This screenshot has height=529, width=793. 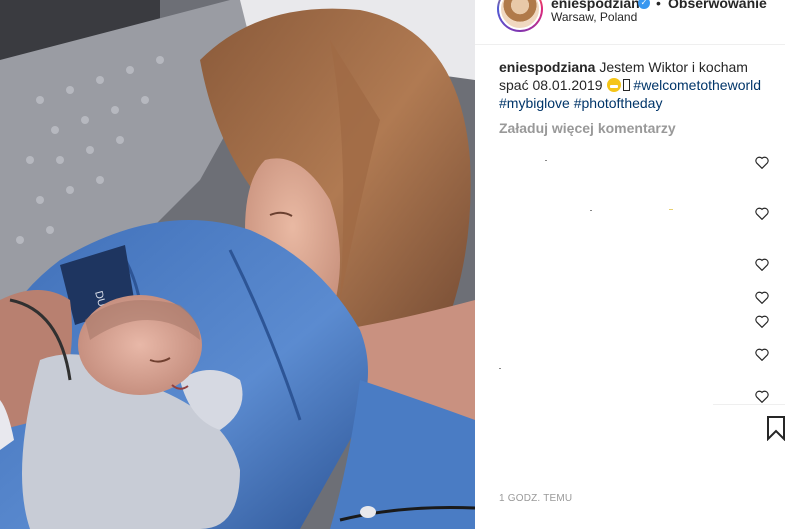 I want to click on hashtag-link: #photoftheday, so click(x=618, y=103).